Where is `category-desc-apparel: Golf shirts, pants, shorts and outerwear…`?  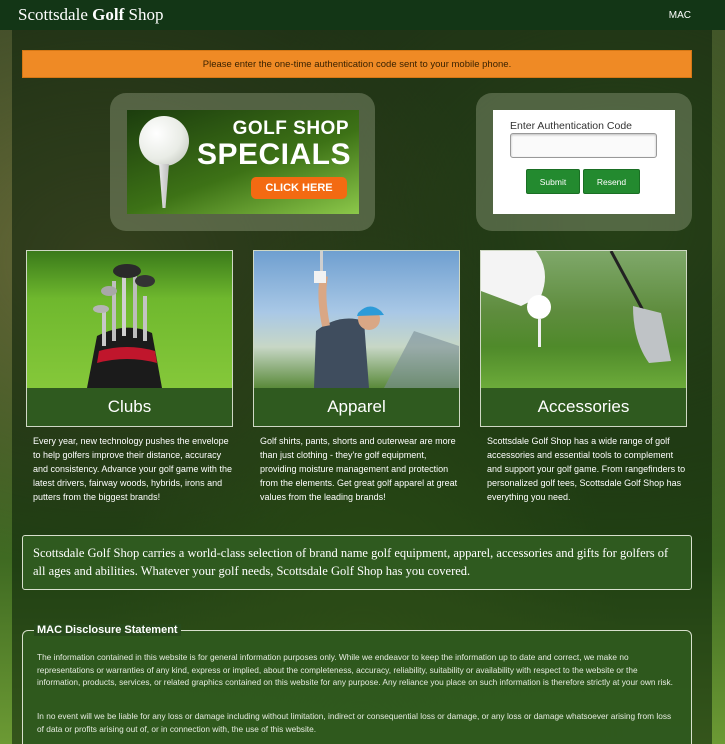 category-desc-apparel: Golf shirts, pants, shorts and outerwear… is located at coordinates (359, 469).